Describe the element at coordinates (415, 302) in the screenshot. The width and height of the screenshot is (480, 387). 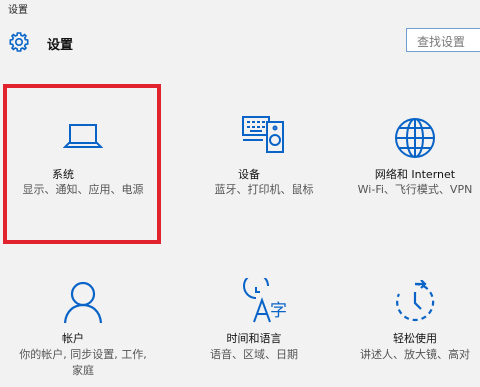
I see `ease-of-access-icon` at that location.